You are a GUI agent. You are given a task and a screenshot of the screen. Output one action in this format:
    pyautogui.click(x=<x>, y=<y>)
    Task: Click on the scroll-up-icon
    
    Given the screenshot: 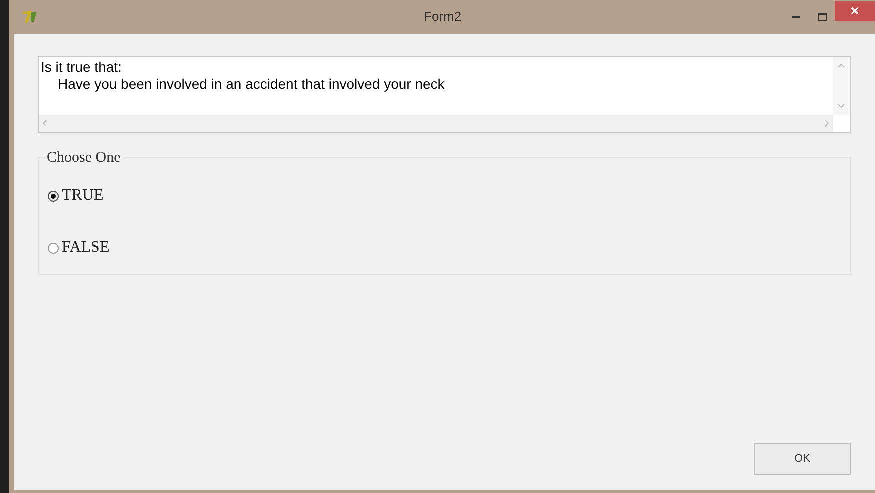 What is the action you would take?
    pyautogui.click(x=841, y=66)
    